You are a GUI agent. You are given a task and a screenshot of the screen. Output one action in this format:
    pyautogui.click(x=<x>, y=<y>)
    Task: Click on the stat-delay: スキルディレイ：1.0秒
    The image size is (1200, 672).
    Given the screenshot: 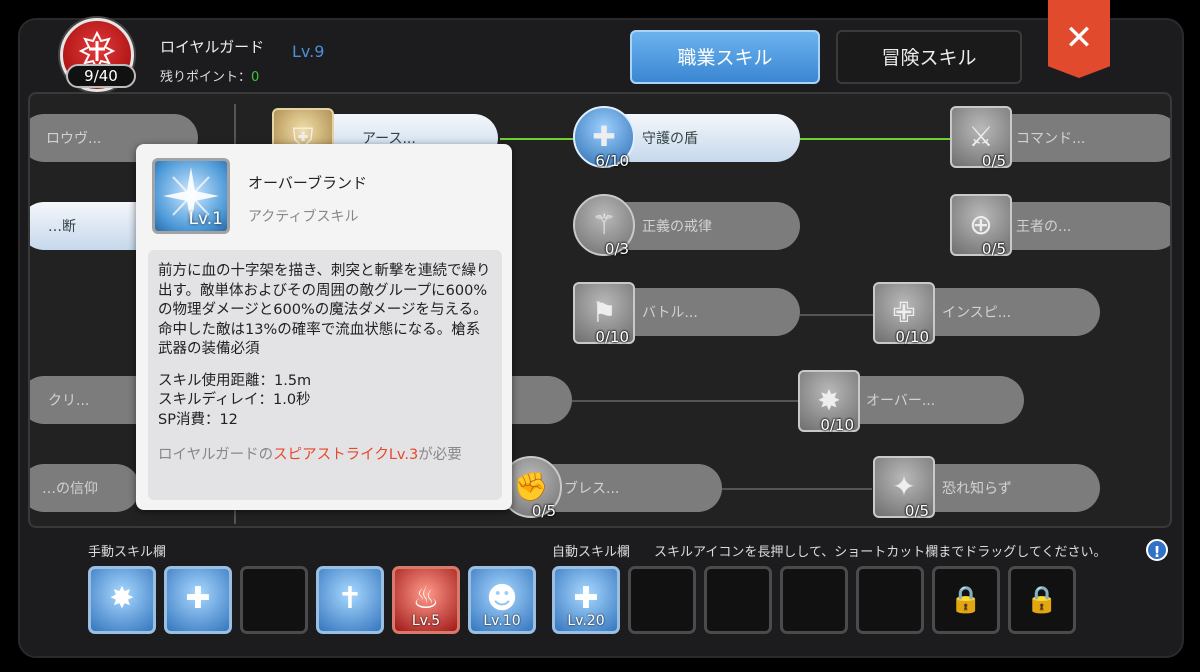 What is the action you would take?
    pyautogui.click(x=234, y=400)
    